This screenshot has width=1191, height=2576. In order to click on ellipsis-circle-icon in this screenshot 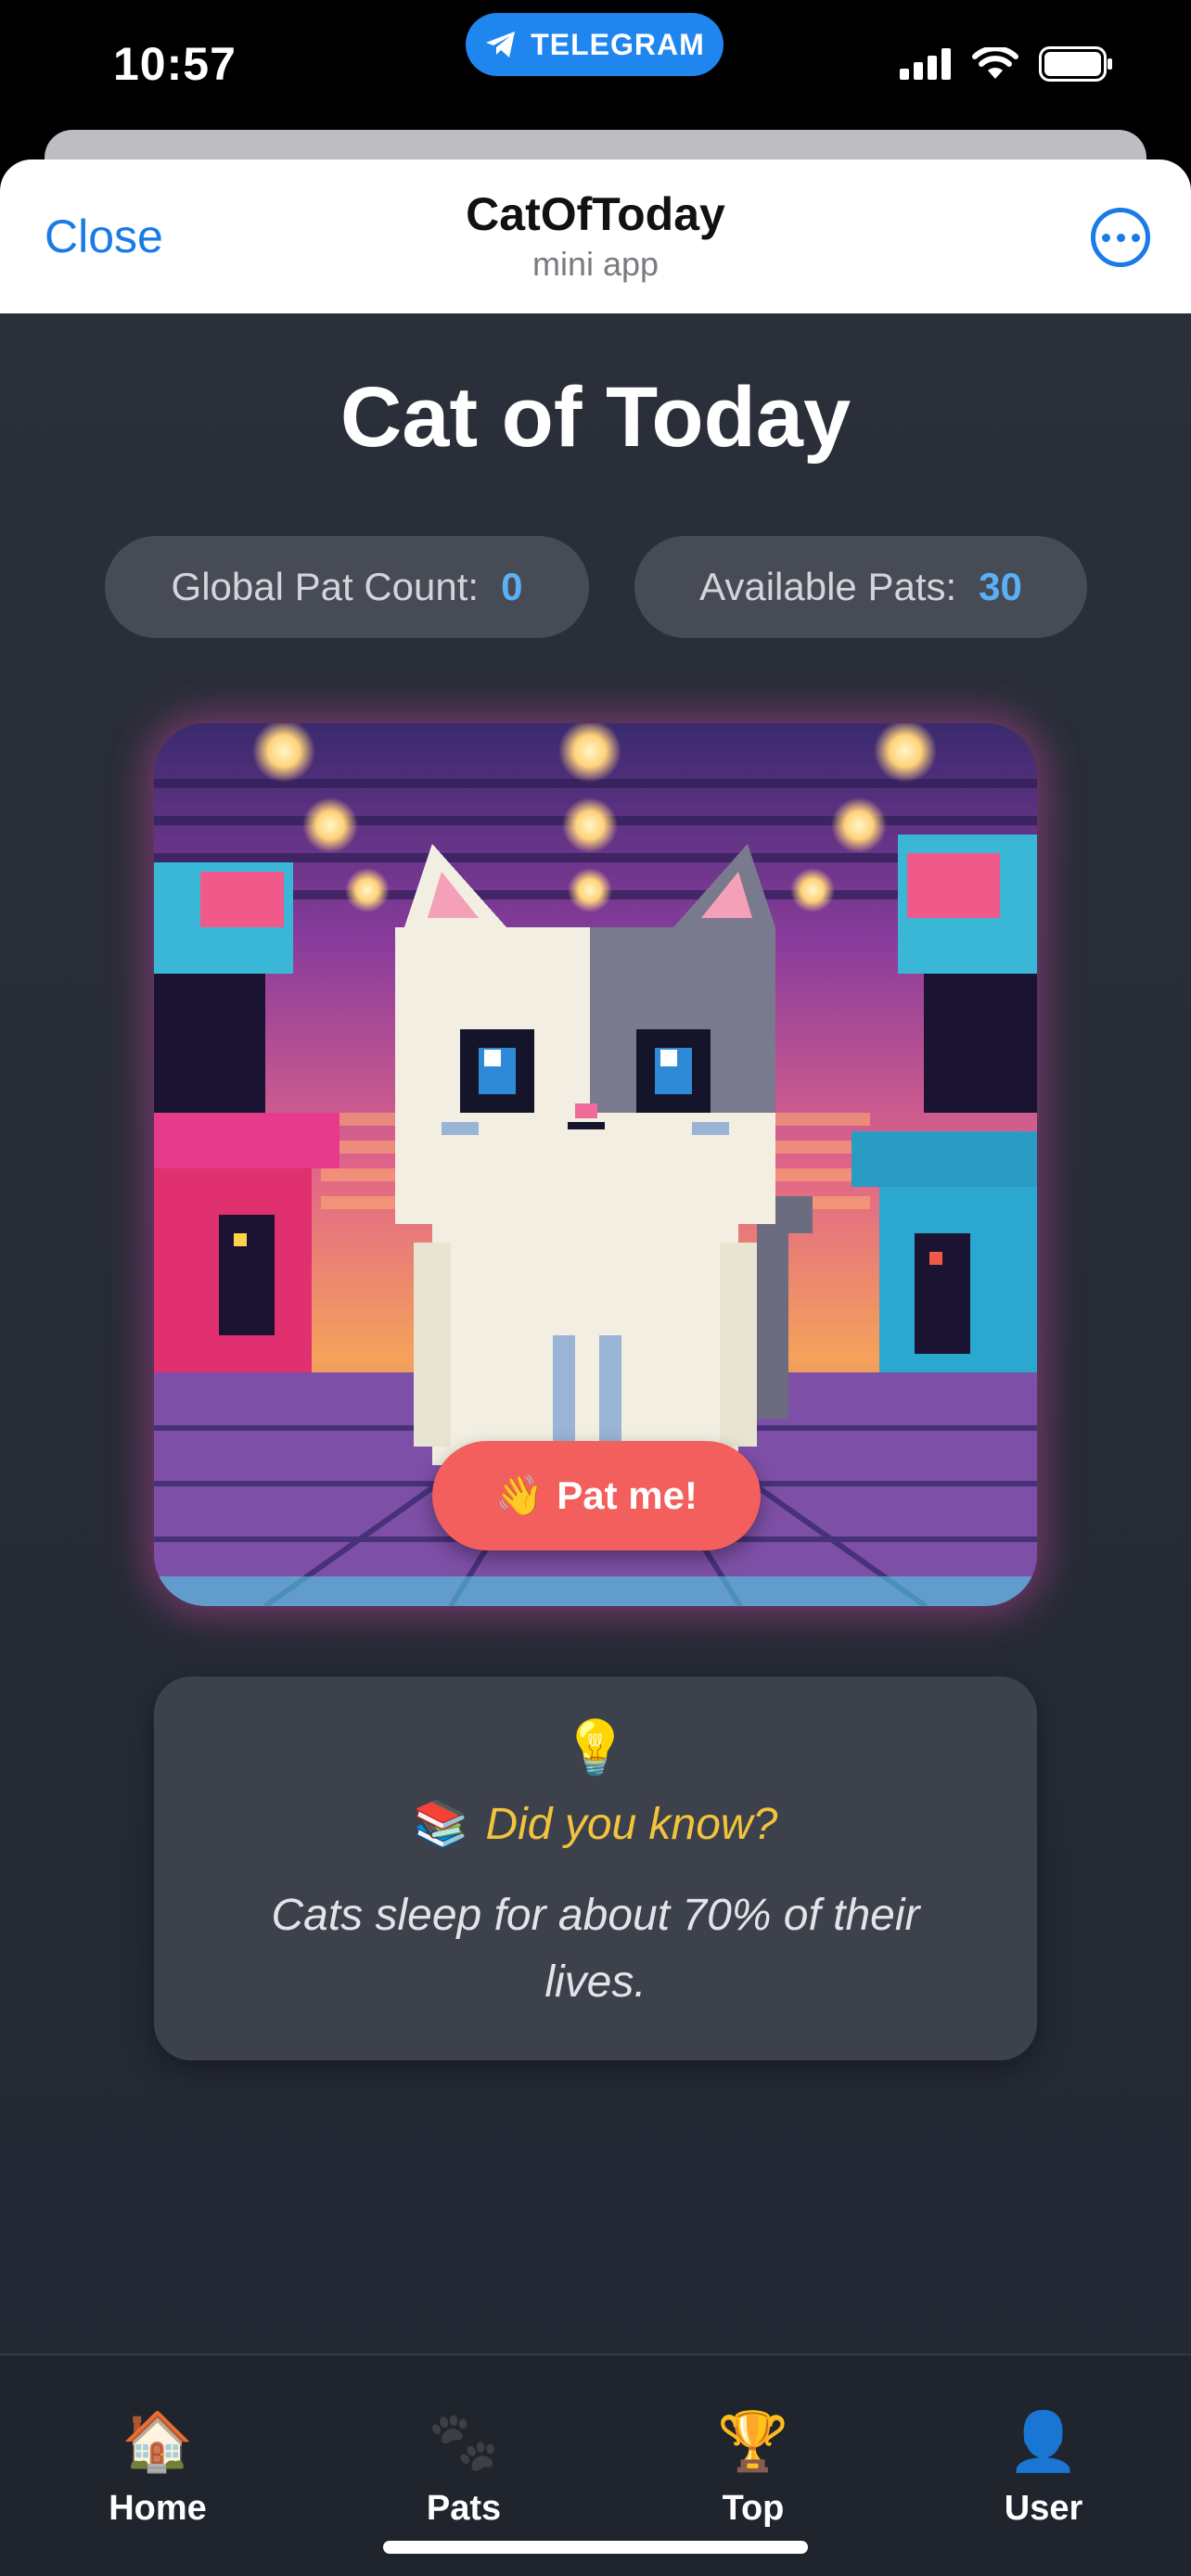, I will do `click(1121, 238)`.